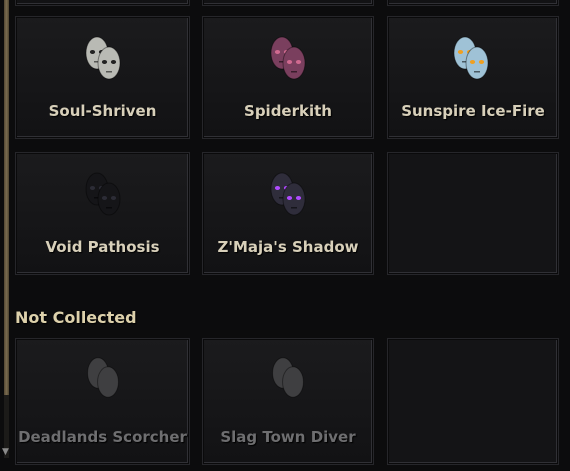 The width and height of the screenshot is (570, 471). Describe the element at coordinates (76, 317) in the screenshot. I see `section-header-not-collected: Not Collected` at that location.